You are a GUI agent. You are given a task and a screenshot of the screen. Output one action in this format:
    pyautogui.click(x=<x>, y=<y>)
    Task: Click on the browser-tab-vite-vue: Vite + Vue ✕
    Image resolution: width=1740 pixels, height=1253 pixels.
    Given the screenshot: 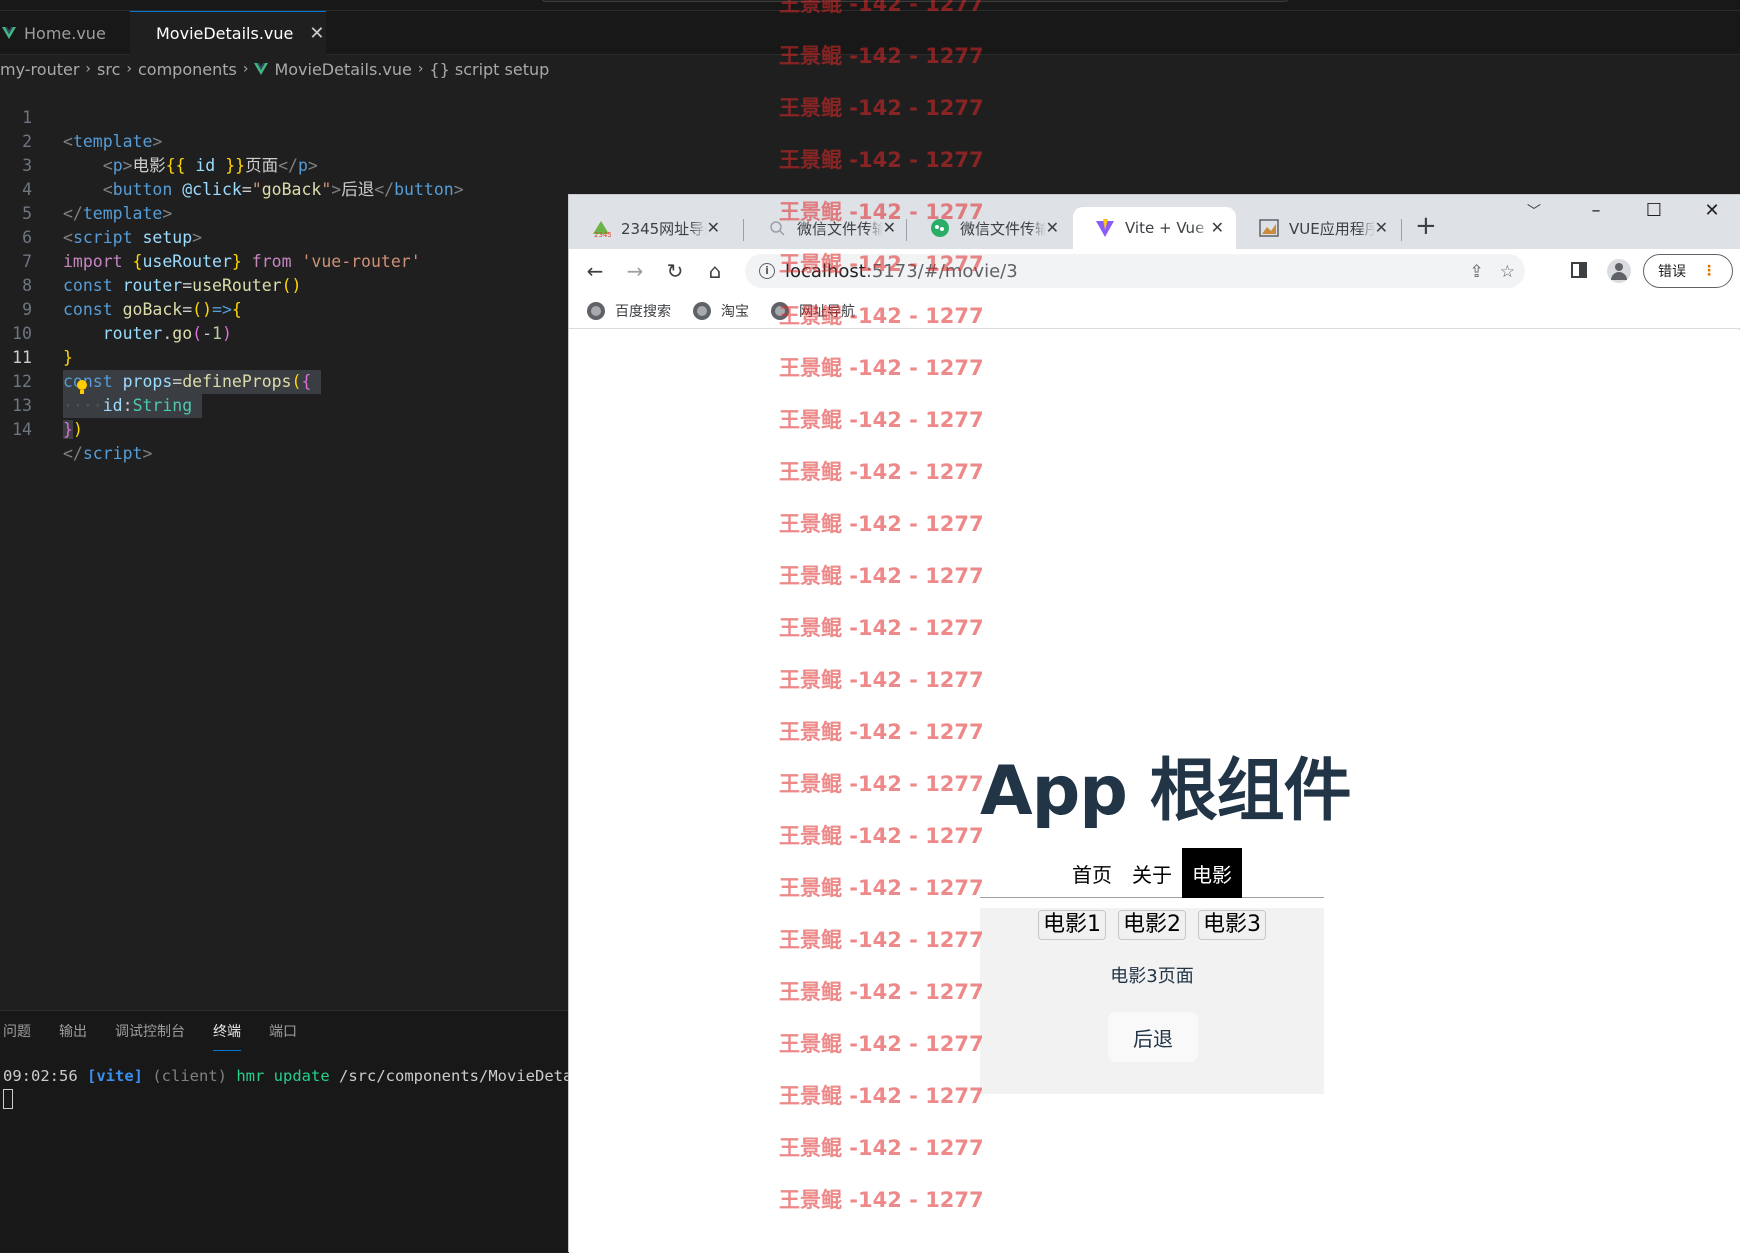 What is the action you would take?
    pyautogui.click(x=1154, y=228)
    